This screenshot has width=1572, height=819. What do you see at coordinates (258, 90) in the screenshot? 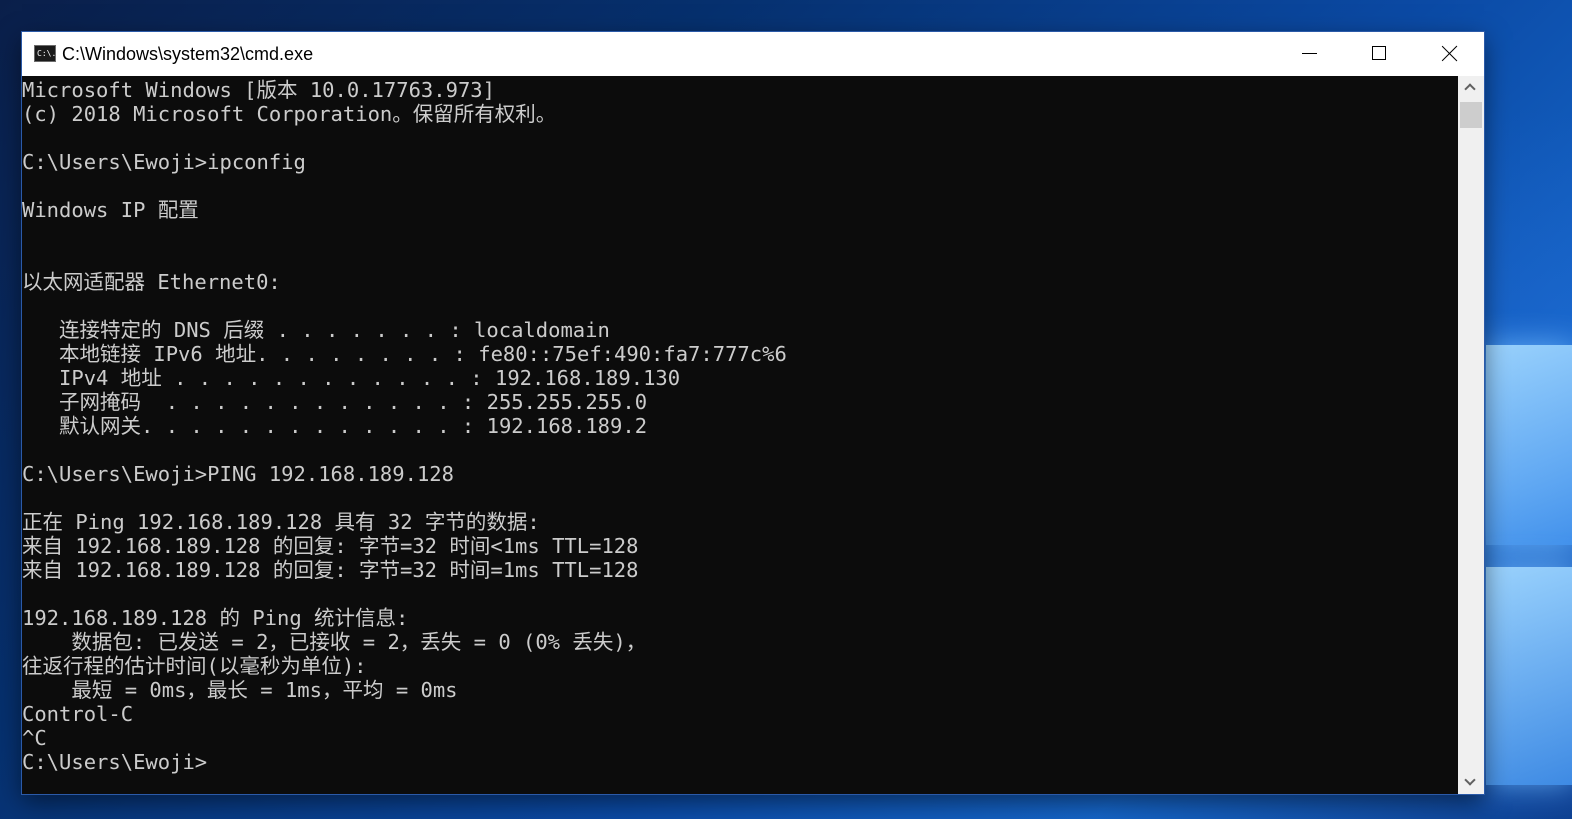
I see `console-line: Microsoft Windows [版本 10.0.17763.973]` at bounding box center [258, 90].